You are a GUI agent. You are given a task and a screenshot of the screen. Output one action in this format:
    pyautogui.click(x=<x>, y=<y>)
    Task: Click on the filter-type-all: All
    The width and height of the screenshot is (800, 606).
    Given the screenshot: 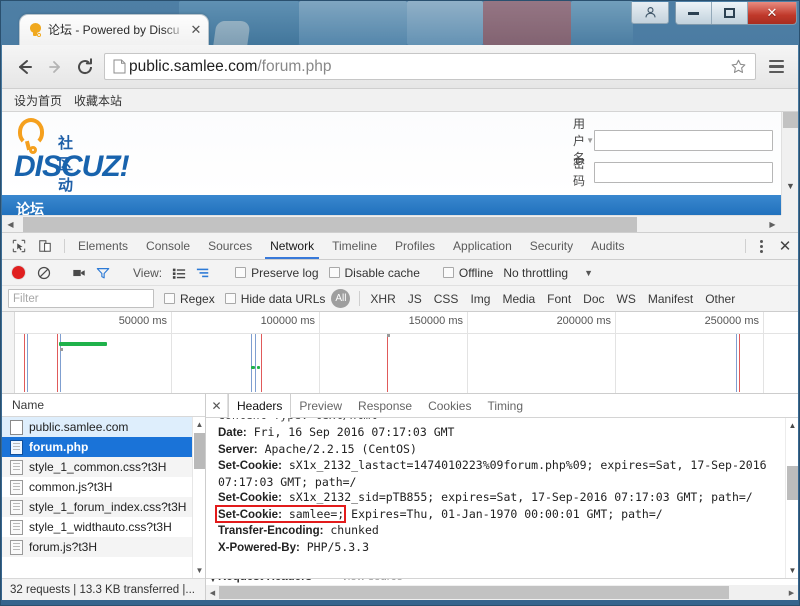 What is the action you would take?
    pyautogui.click(x=341, y=298)
    